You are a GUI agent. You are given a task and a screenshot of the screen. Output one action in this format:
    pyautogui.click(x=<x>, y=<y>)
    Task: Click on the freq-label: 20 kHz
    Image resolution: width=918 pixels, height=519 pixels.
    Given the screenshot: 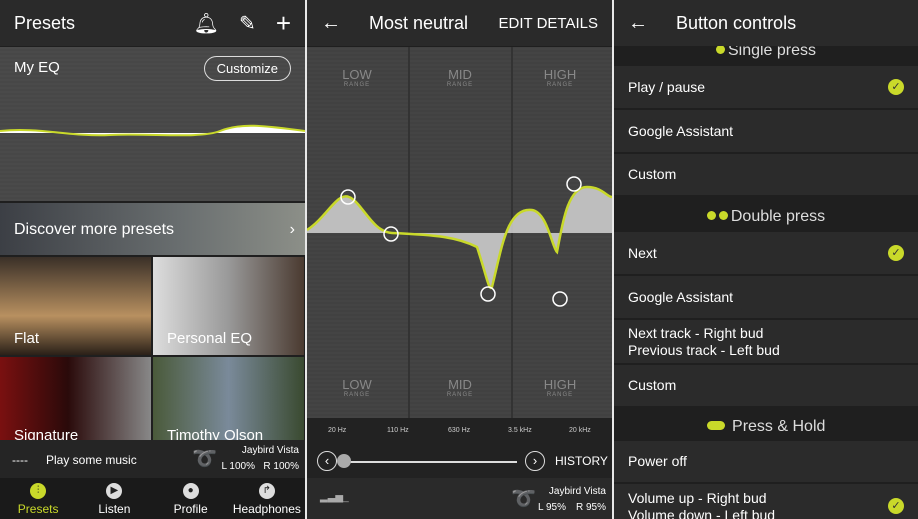 What is the action you would take?
    pyautogui.click(x=580, y=430)
    